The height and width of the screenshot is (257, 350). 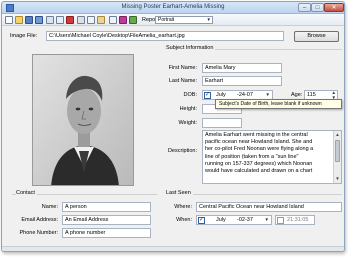 What do you see at coordinates (242, 81) in the screenshot?
I see `last-name-input: Earhart` at bounding box center [242, 81].